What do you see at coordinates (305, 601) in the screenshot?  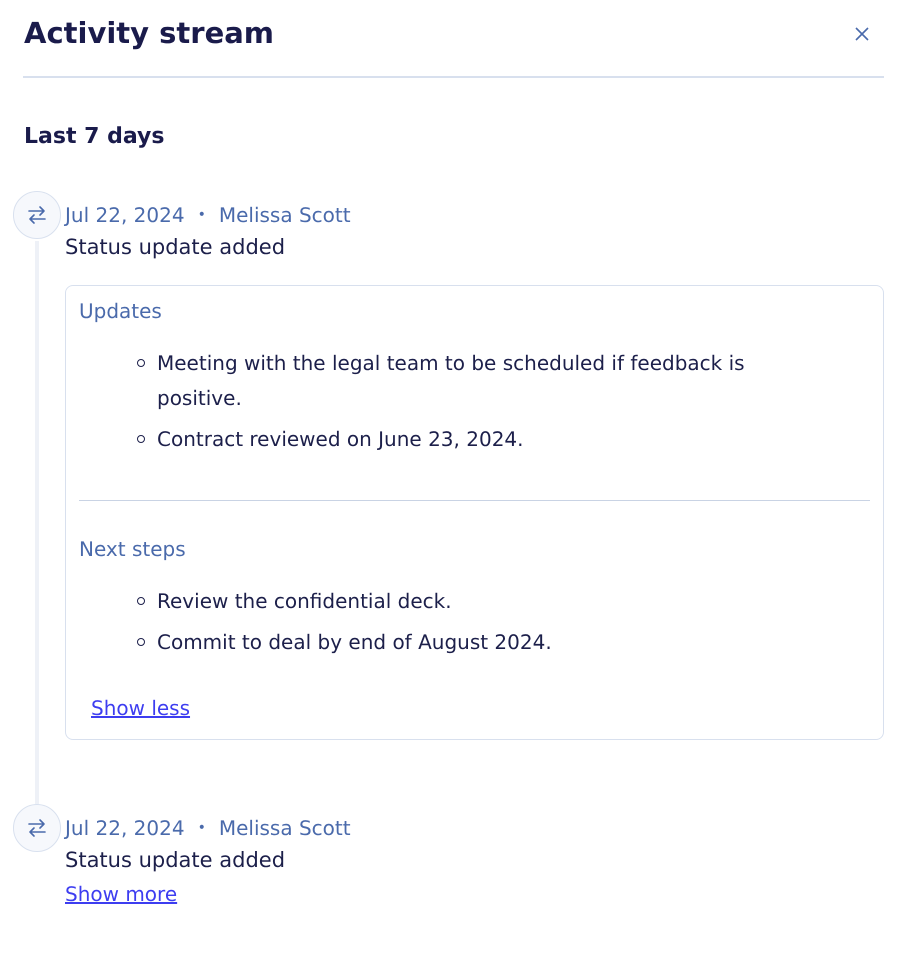 I see `bullet-text: Review the confidential deck.` at bounding box center [305, 601].